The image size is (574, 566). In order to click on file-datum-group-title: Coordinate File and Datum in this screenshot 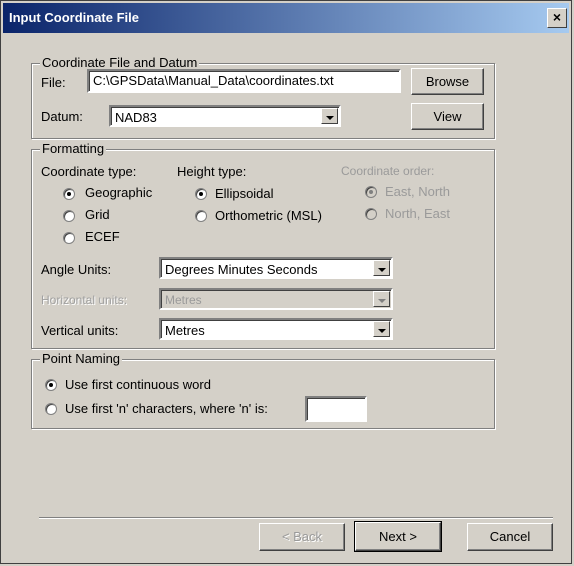, I will do `click(120, 62)`.